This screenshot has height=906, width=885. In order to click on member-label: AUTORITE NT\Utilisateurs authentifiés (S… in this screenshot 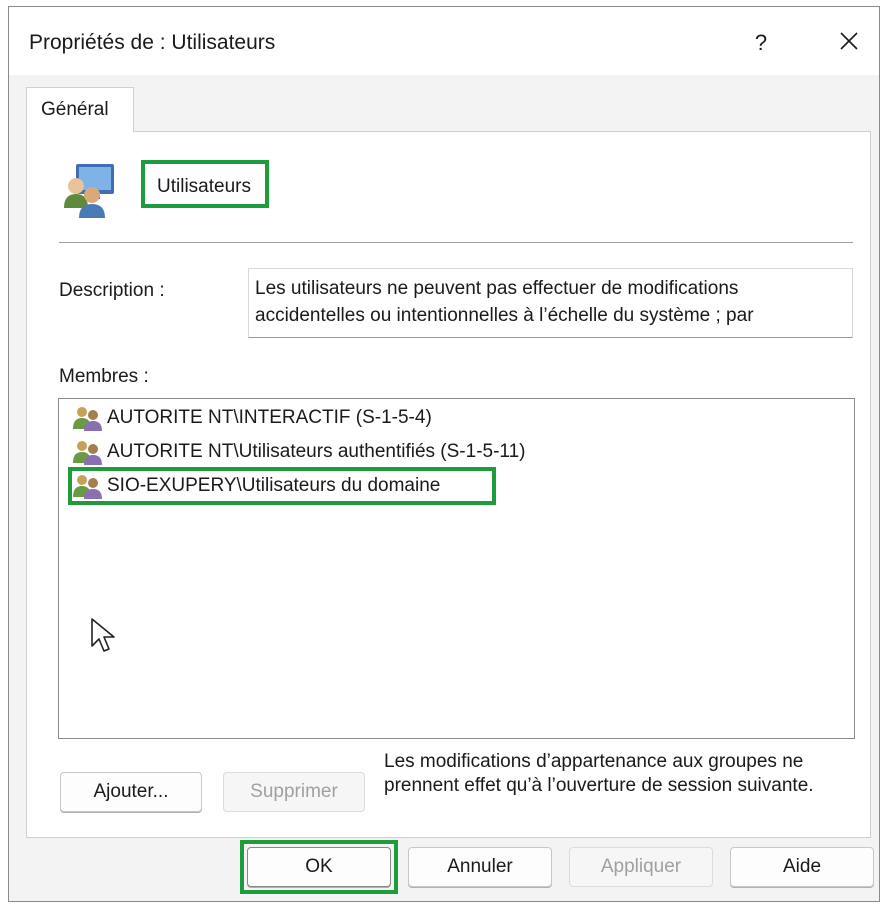, I will do `click(316, 451)`.